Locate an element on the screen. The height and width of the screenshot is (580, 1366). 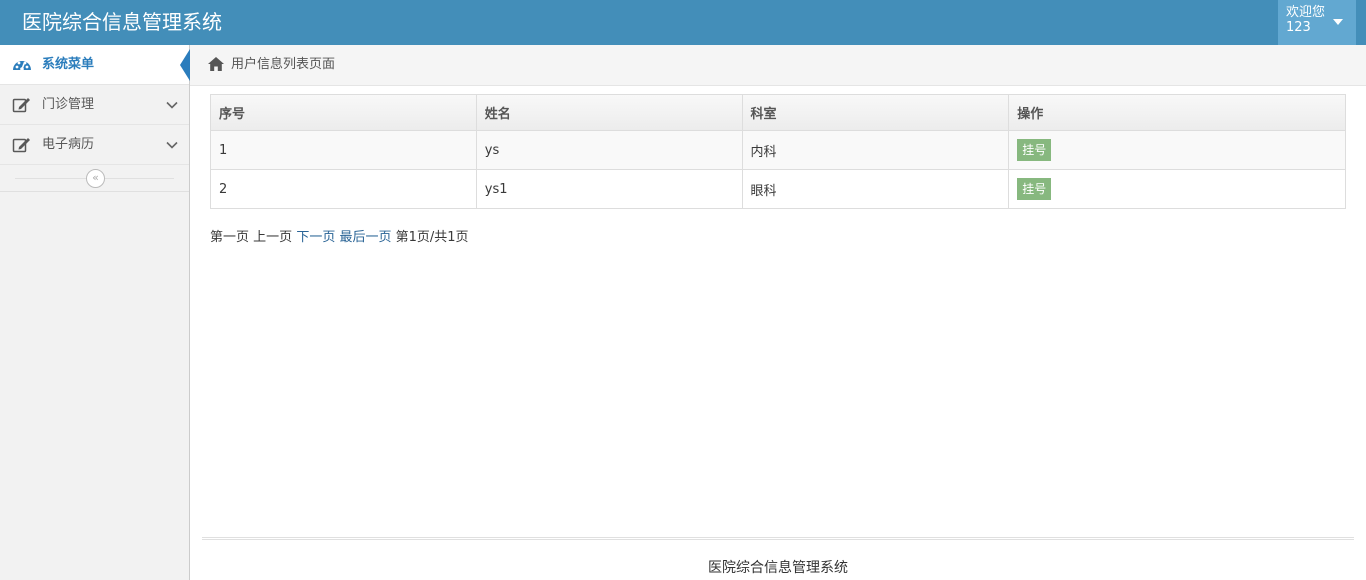
breadcrumb-current: 用户信息列表页面 is located at coordinates (283, 64).